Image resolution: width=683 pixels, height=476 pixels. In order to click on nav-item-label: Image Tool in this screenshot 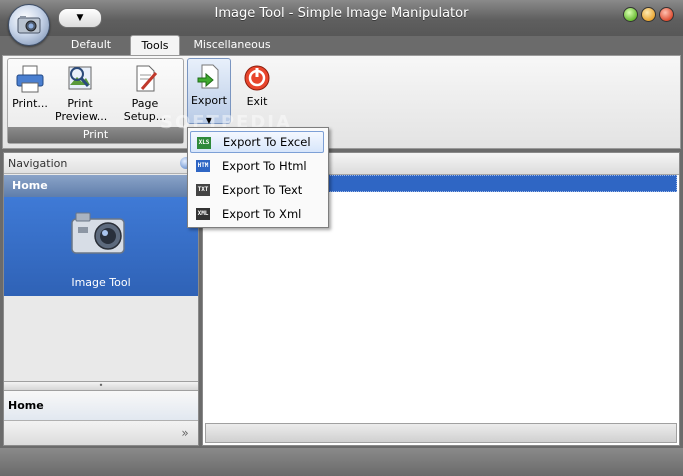, I will do `click(101, 282)`.